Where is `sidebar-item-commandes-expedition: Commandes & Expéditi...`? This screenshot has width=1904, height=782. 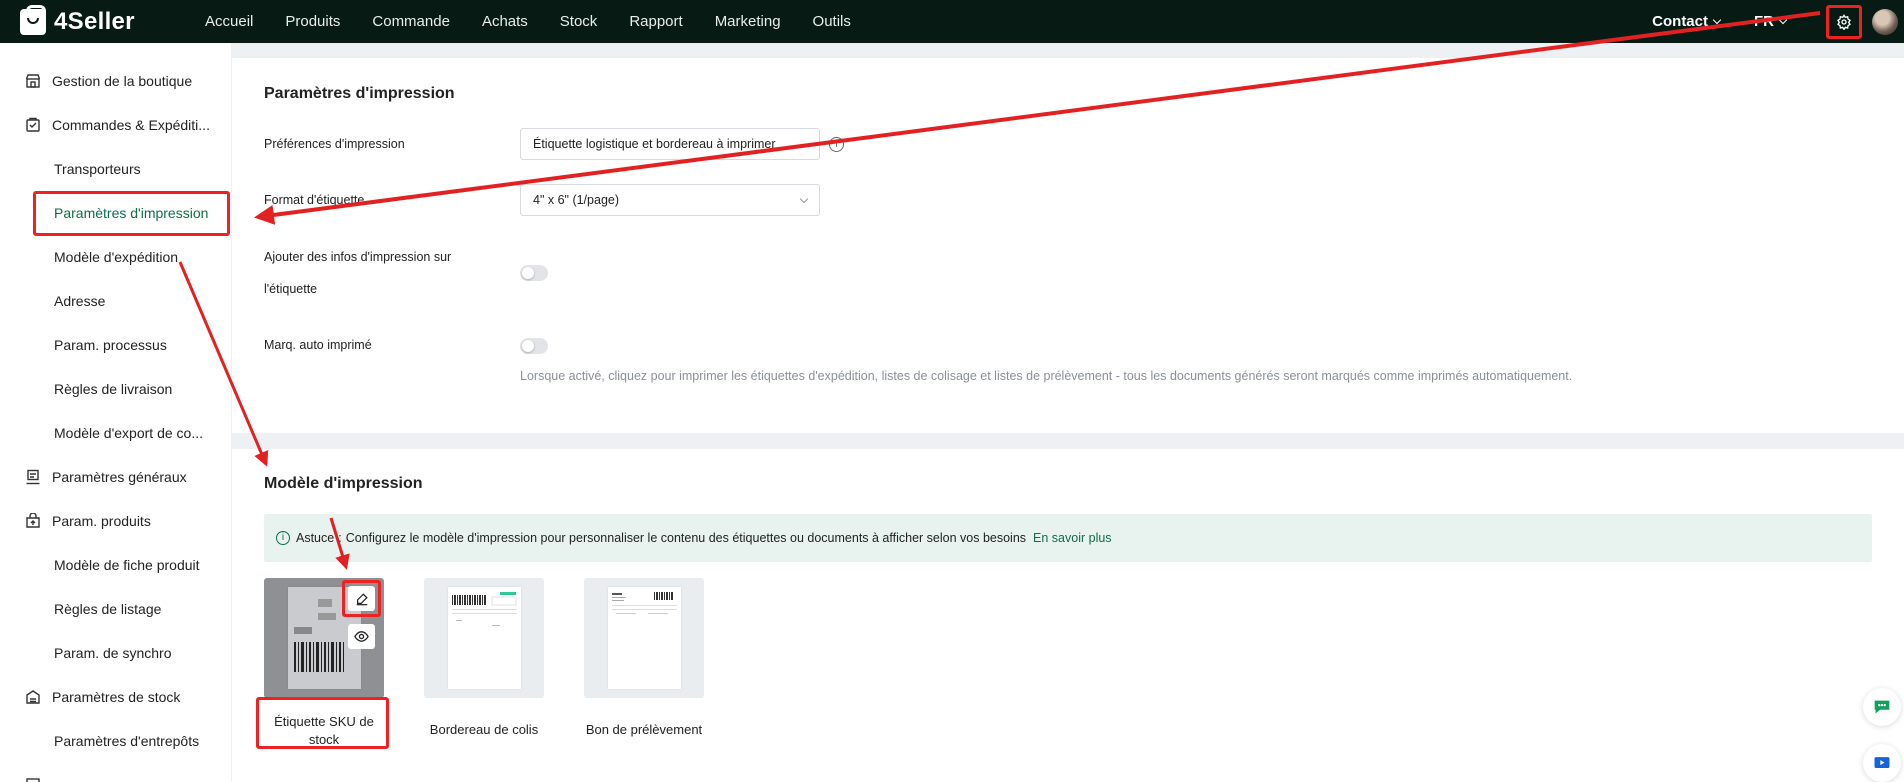
sidebar-item-commandes-expedition: Commandes & Expéditi... is located at coordinates (115, 125).